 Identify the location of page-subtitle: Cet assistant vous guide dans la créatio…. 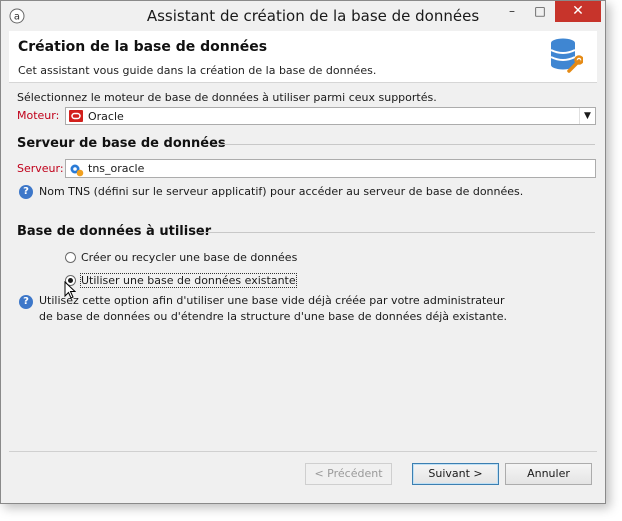
(197, 70).